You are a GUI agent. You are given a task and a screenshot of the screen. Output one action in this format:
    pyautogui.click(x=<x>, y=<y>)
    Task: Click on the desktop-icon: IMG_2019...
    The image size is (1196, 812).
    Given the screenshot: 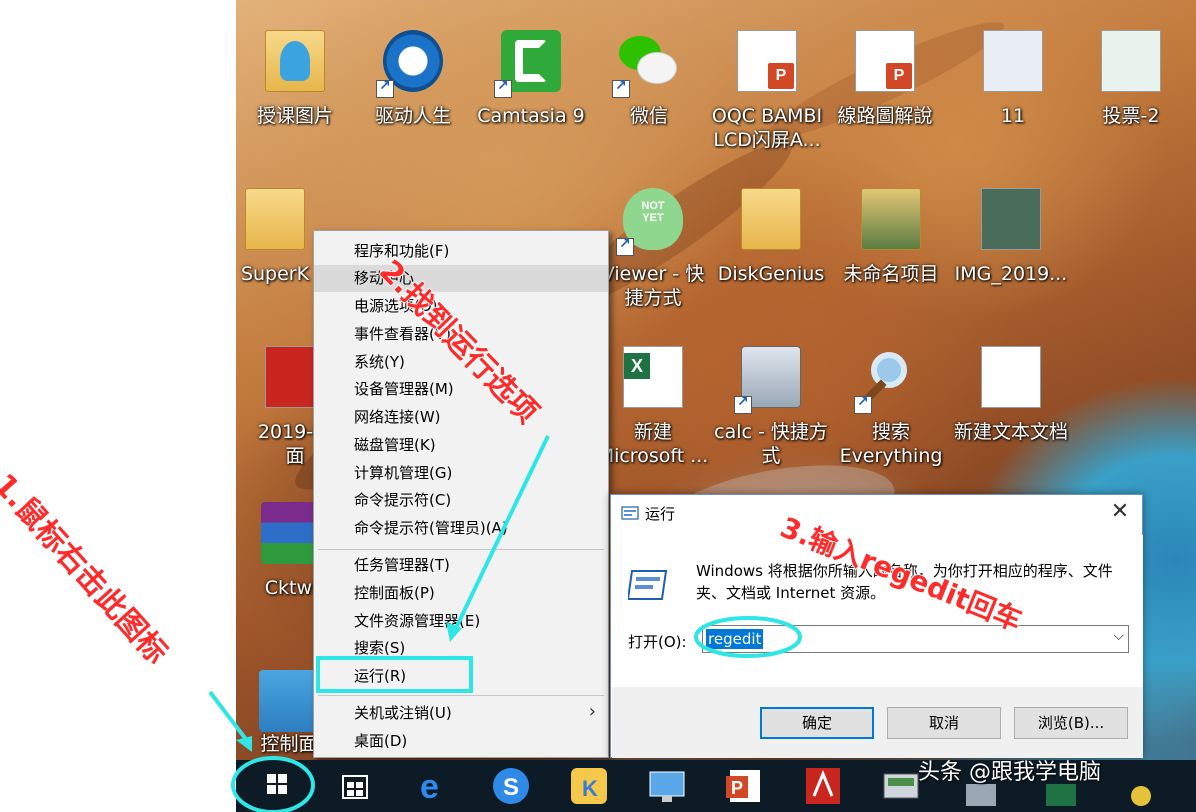 What is the action you would take?
    pyautogui.click(x=1011, y=223)
    